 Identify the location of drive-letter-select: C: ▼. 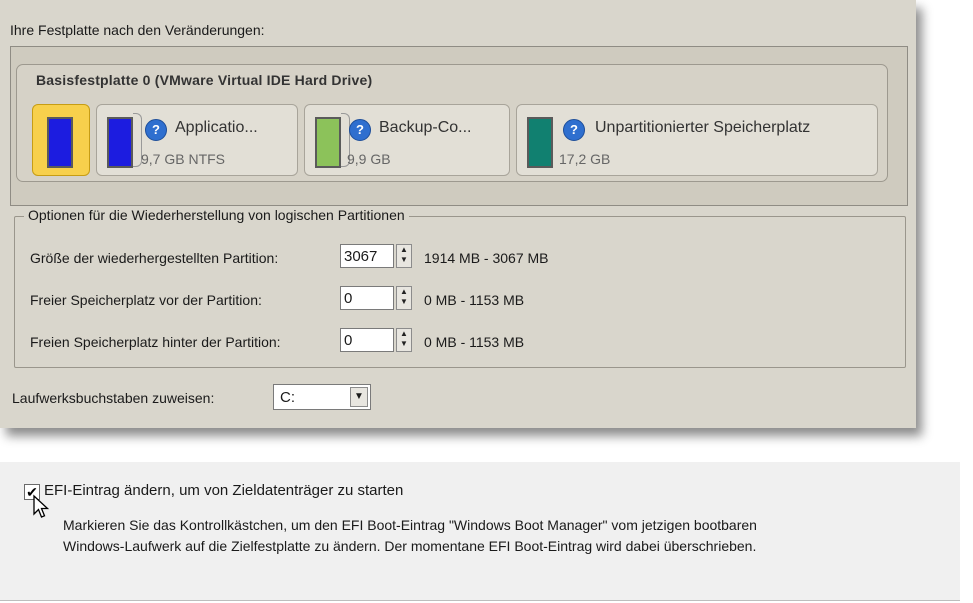
(322, 397).